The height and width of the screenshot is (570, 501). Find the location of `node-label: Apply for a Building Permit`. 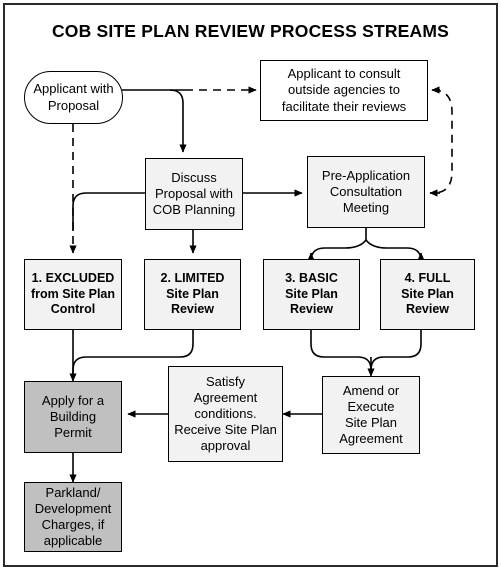

node-label: Apply for a Building Permit is located at coordinates (73, 416).